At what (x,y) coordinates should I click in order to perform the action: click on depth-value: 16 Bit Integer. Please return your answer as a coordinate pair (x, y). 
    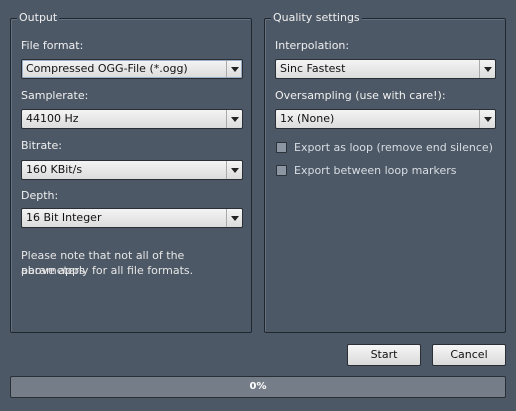
    Looking at the image, I should click on (64, 217).